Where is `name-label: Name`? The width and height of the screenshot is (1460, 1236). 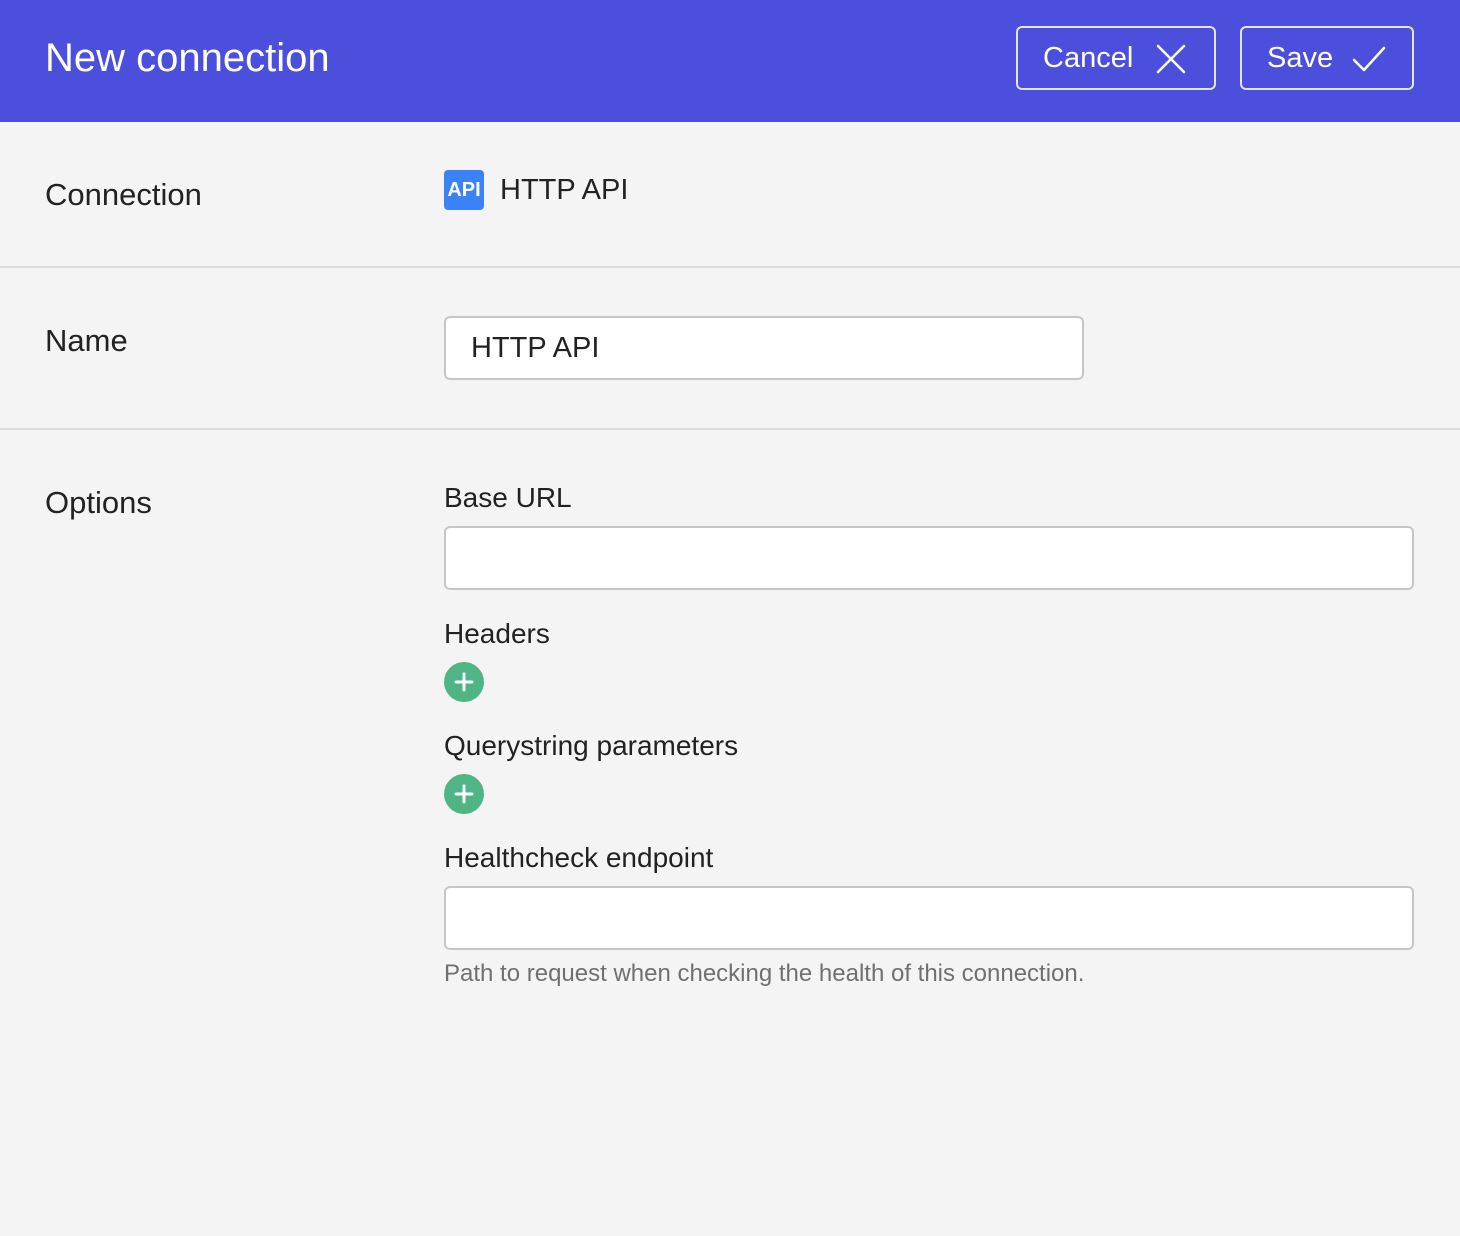 name-label: Name is located at coordinates (86, 340).